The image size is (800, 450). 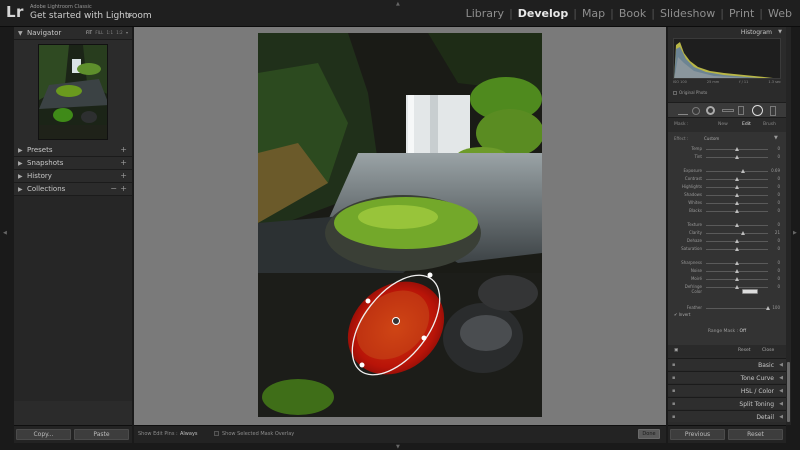 I want to click on module-map: Map, so click(x=593, y=13).